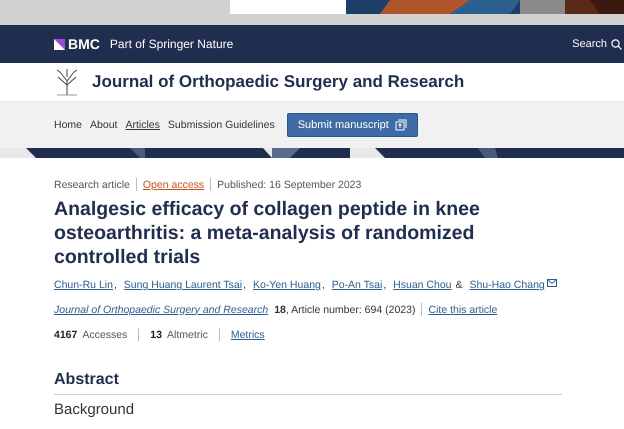 This screenshot has width=624, height=429. What do you see at coordinates (66, 334) in the screenshot?
I see `metric-value: 4167` at bounding box center [66, 334].